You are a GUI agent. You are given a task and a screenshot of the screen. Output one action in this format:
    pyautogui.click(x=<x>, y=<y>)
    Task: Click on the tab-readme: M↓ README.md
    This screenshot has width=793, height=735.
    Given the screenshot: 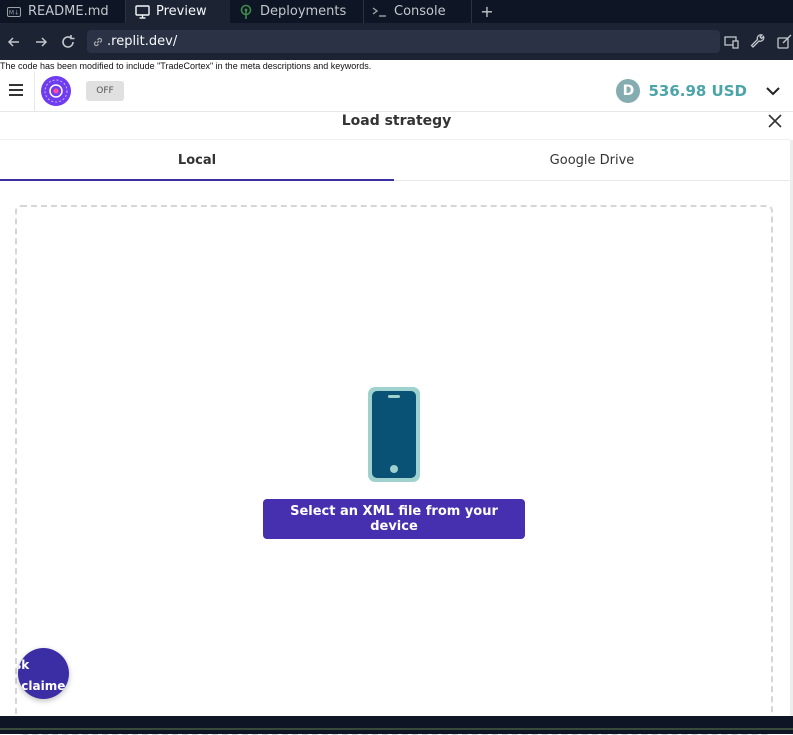 What is the action you would take?
    pyautogui.click(x=63, y=11)
    